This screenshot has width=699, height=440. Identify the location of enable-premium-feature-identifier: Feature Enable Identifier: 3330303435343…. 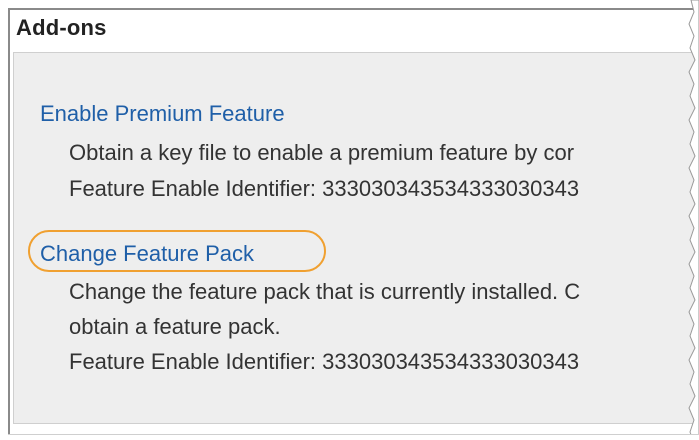
(324, 188).